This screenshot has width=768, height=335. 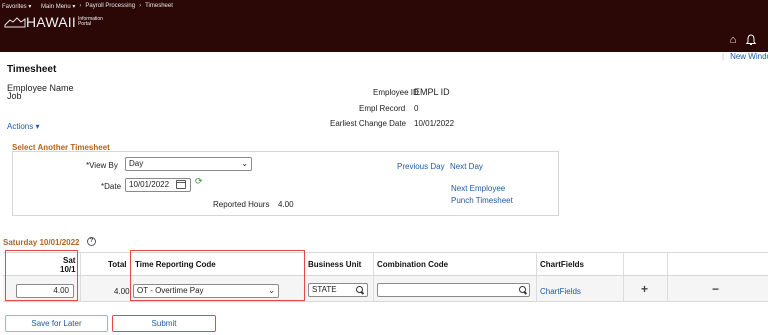 I want to click on column-header-combination-code: Combination Code, so click(x=413, y=264).